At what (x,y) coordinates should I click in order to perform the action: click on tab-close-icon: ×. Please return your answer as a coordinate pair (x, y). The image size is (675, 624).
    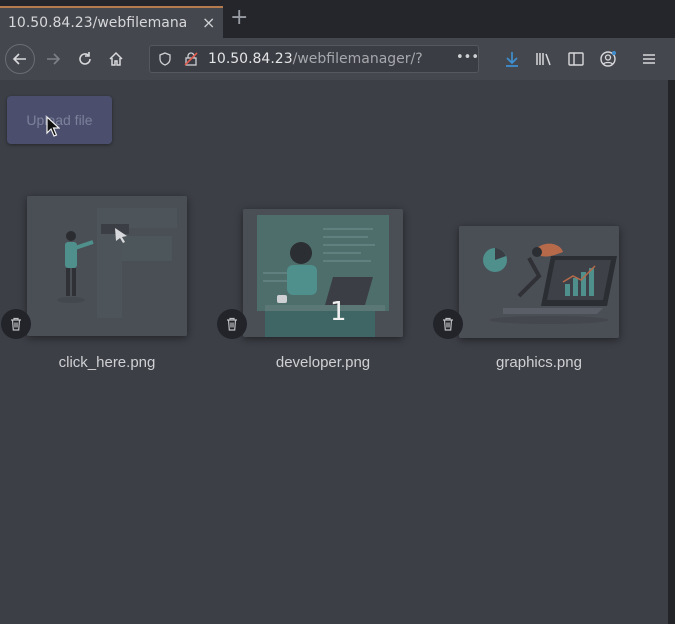
    Looking at the image, I should click on (208, 22).